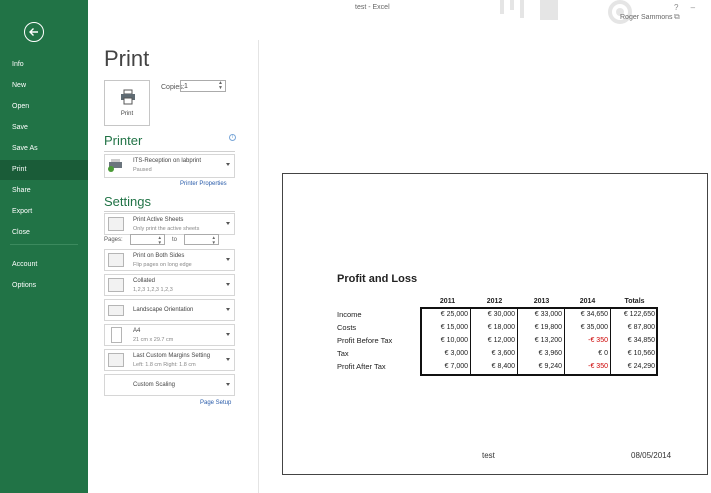  I want to click on table-cell: € 0, so click(603, 353).